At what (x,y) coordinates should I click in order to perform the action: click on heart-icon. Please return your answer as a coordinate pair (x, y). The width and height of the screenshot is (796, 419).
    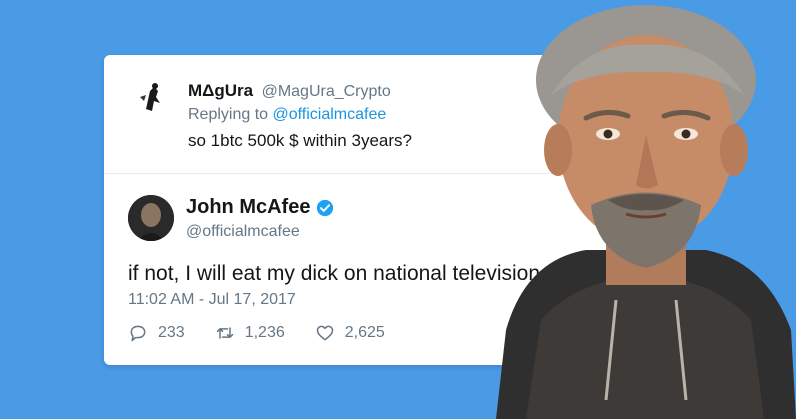
    Looking at the image, I should click on (324, 333).